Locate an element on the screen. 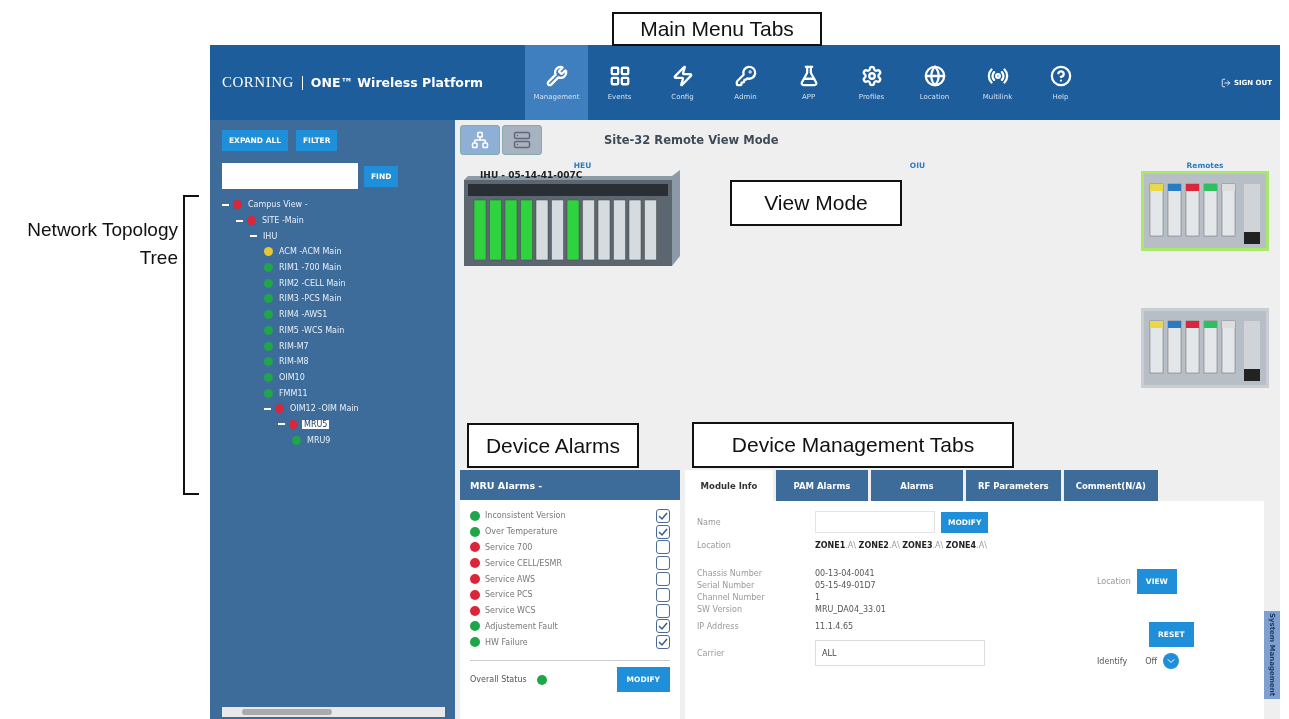 This screenshot has height=719, width=1289. alarm-label: Service 700 is located at coordinates (509, 547).